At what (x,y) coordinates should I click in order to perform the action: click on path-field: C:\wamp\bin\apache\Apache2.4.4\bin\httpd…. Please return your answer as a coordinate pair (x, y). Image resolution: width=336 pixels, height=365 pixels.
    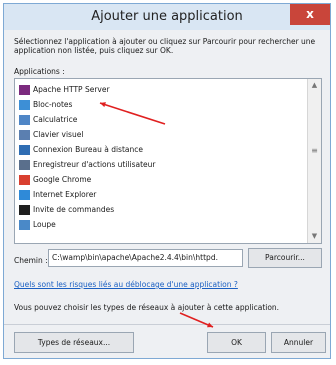
    Looking at the image, I should click on (145, 258).